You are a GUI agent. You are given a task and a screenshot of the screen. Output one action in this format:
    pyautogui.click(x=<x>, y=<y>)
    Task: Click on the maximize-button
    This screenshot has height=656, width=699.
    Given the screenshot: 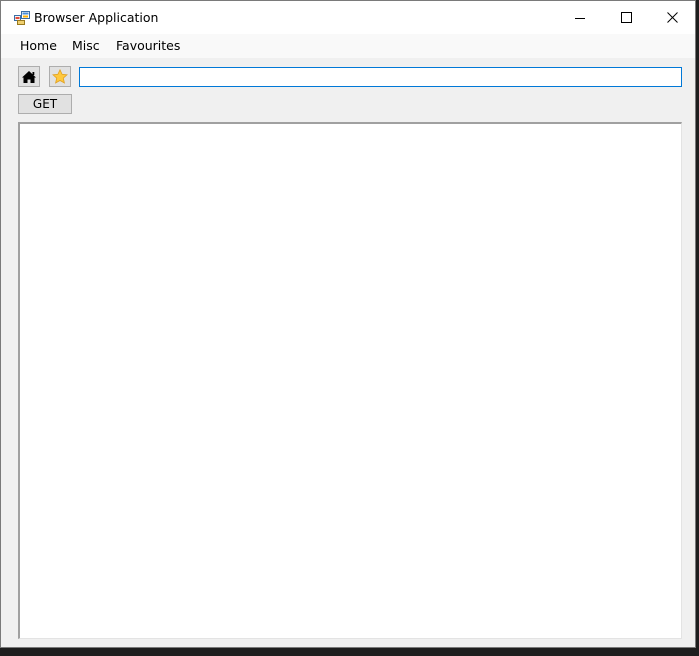 What is the action you would take?
    pyautogui.click(x=626, y=17)
    